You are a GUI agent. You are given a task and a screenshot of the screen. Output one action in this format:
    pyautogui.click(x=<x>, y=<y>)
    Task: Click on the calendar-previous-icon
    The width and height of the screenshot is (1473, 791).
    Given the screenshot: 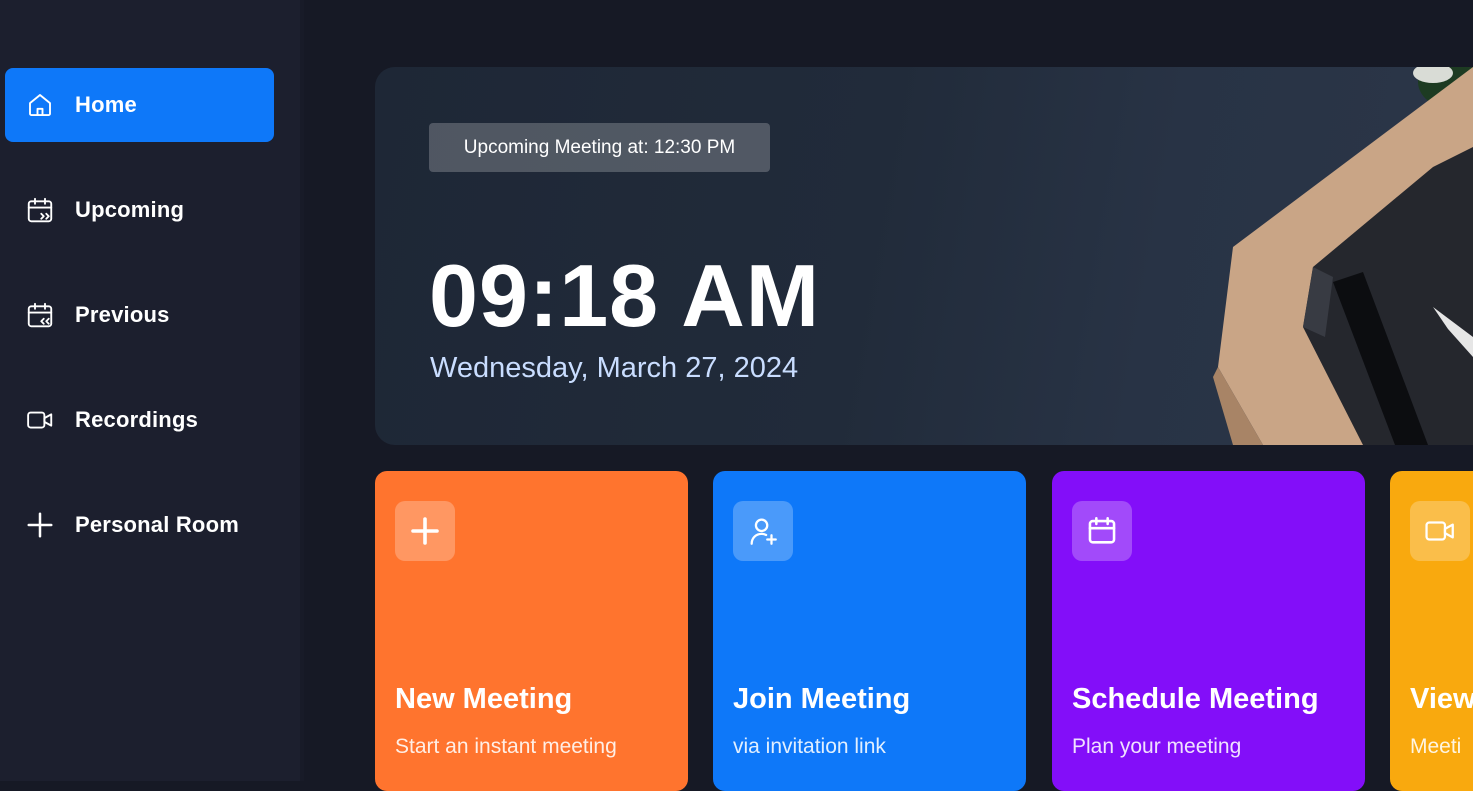 What is the action you would take?
    pyautogui.click(x=40, y=315)
    